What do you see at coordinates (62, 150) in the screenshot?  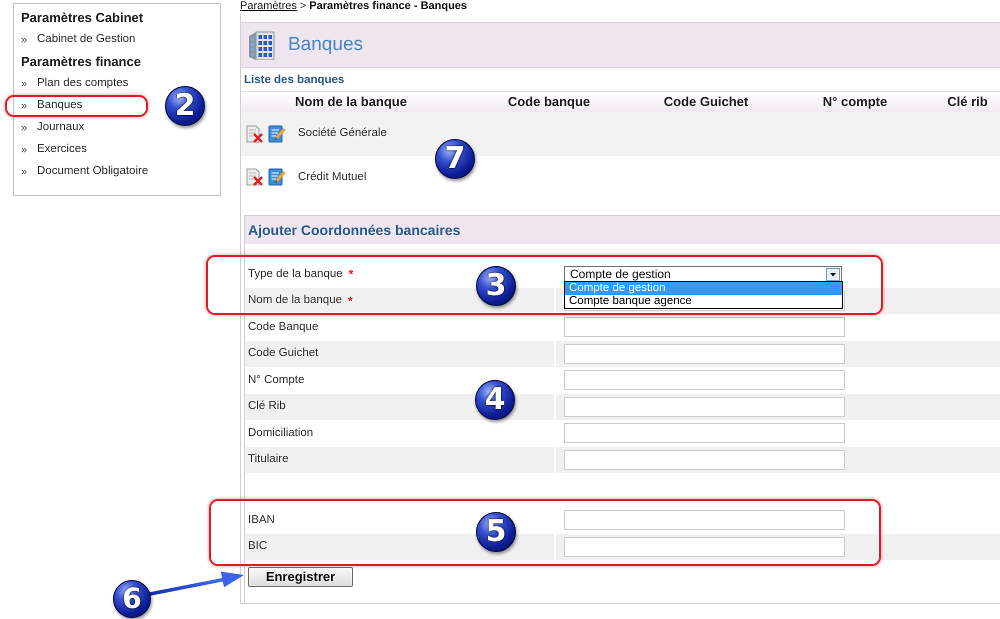 I see `sidebar-link: Exercices` at bounding box center [62, 150].